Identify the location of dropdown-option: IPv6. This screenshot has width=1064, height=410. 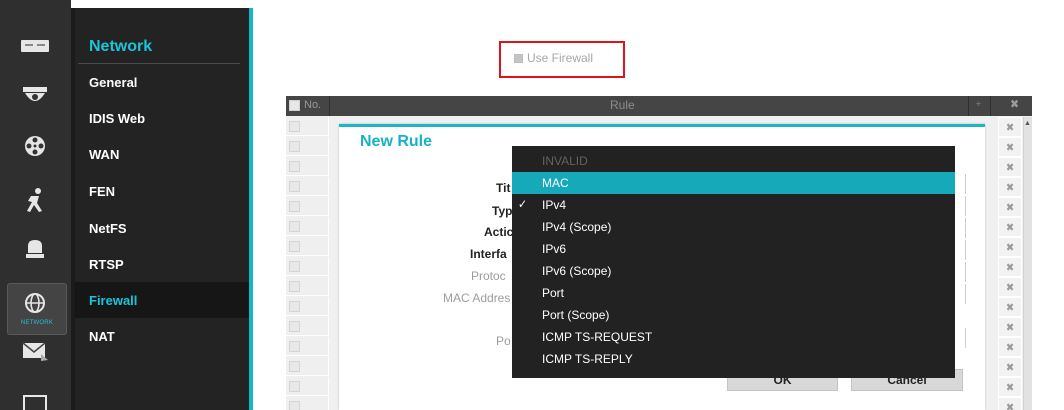
(733, 249).